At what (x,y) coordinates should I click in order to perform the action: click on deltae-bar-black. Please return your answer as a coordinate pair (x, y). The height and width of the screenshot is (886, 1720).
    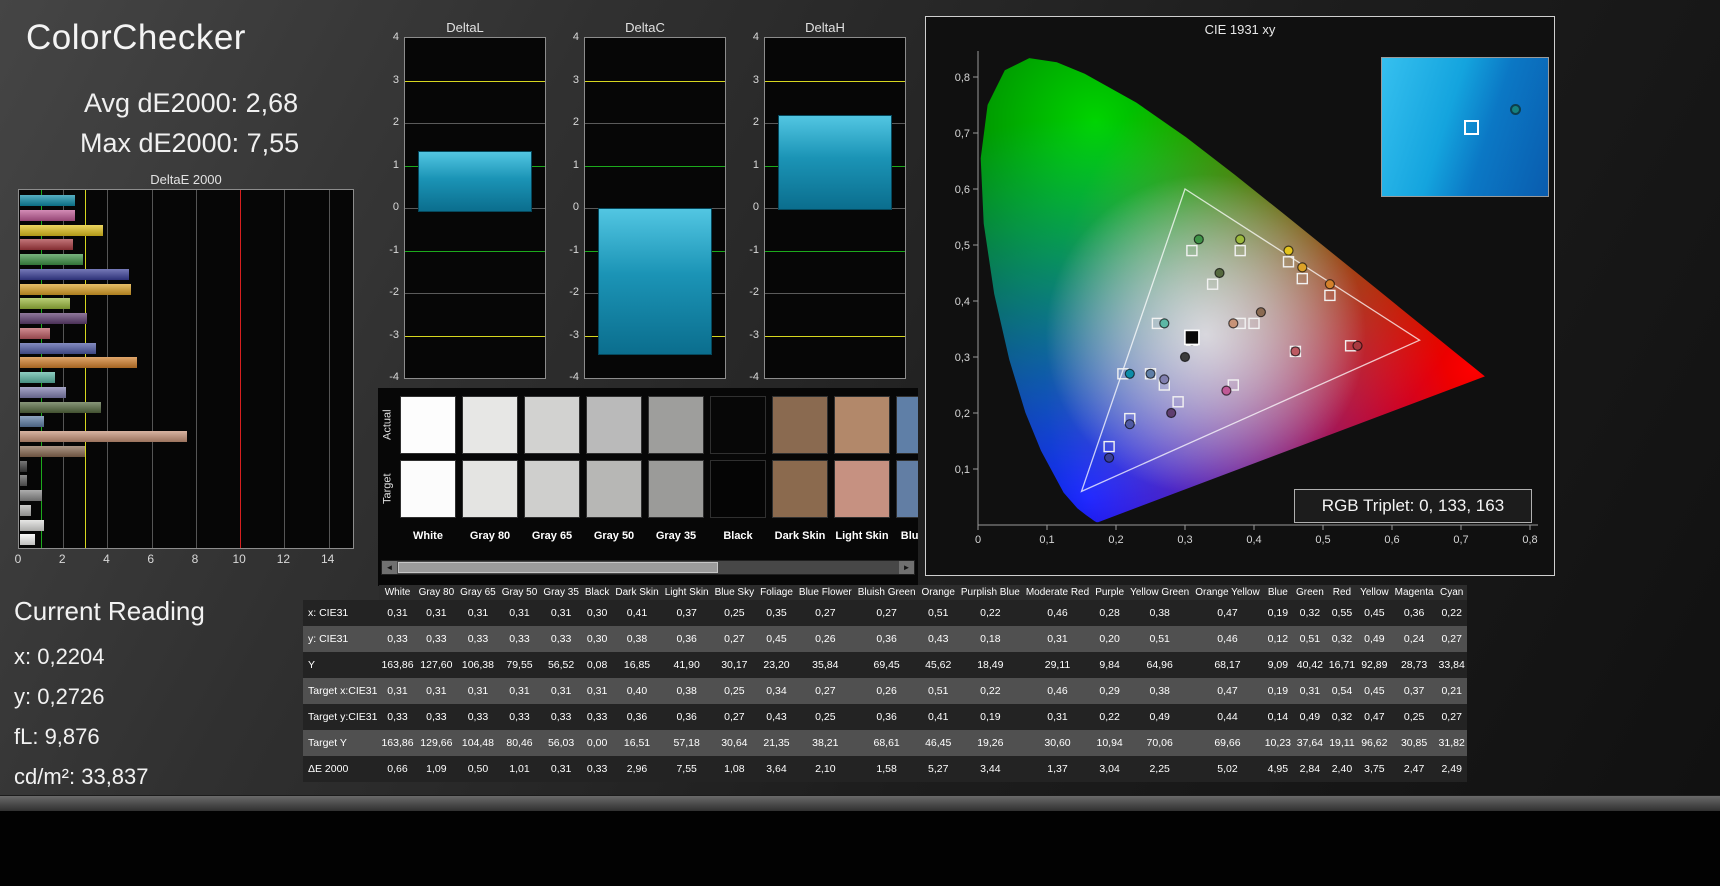
    Looking at the image, I should click on (24, 466).